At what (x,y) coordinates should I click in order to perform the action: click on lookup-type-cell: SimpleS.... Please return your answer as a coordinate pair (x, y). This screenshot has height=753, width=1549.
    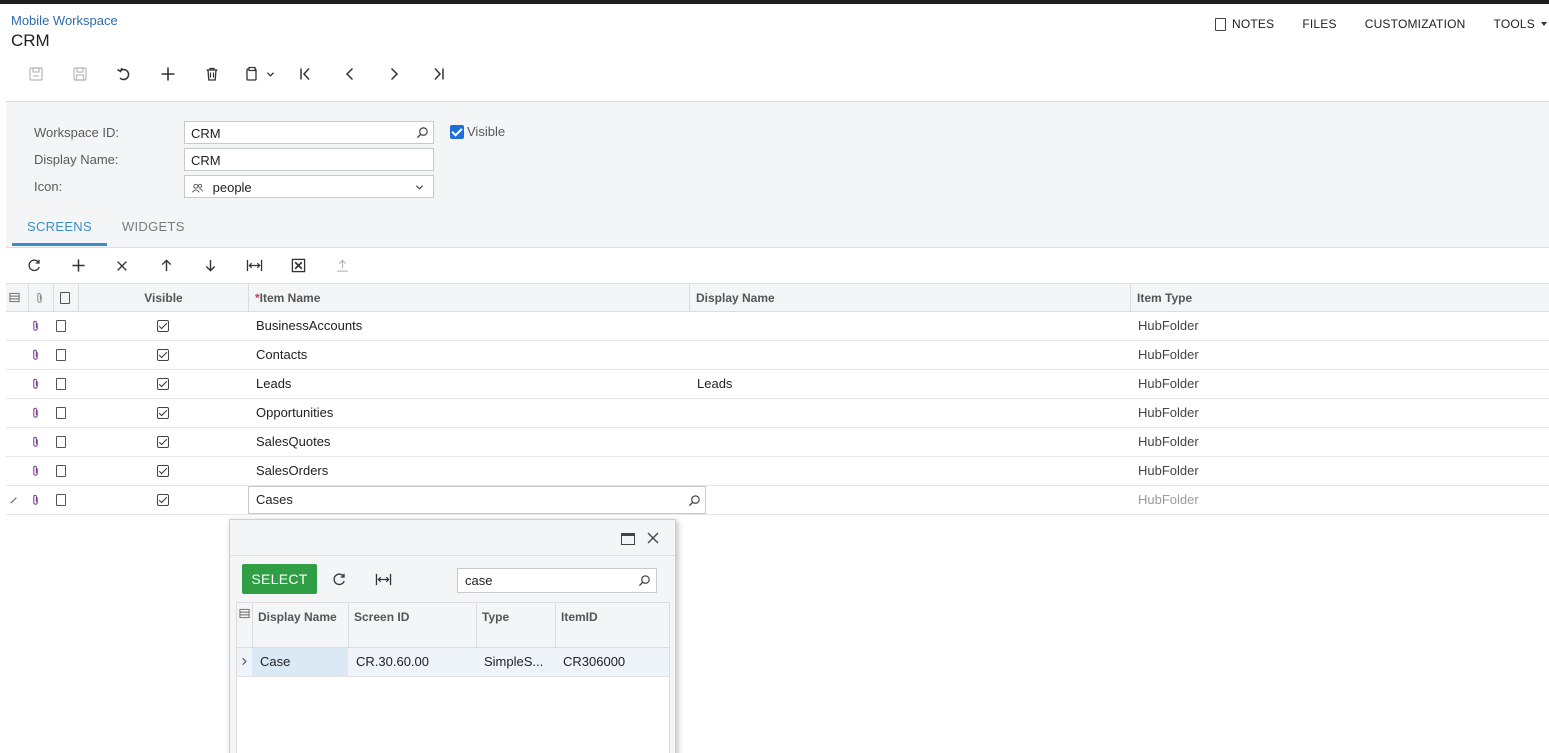
    Looking at the image, I should click on (515, 662).